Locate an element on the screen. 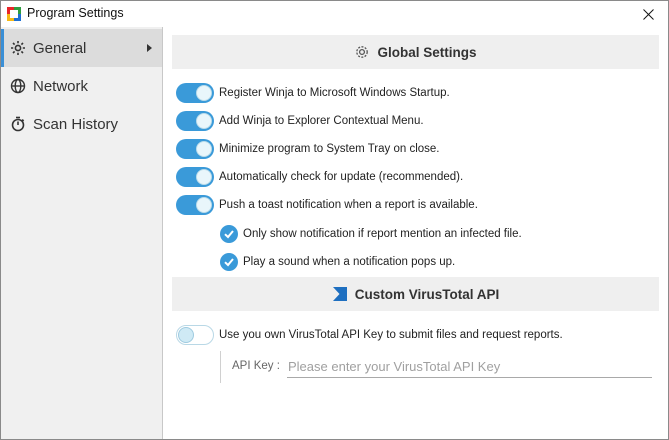 This screenshot has width=669, height=440. sidebar-item-scan-history: Scan History is located at coordinates (81, 124).